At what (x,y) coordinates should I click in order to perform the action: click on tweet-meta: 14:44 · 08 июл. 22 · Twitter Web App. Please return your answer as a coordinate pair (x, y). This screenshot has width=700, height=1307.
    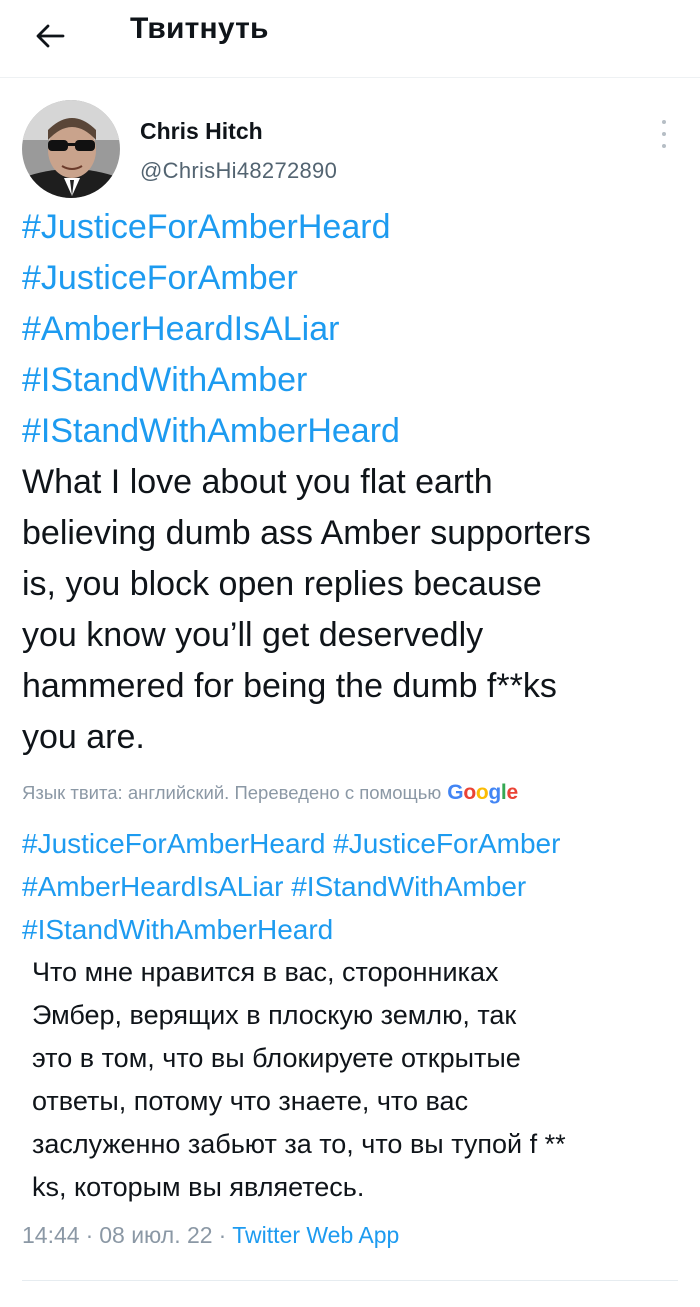
    Looking at the image, I should click on (210, 1235).